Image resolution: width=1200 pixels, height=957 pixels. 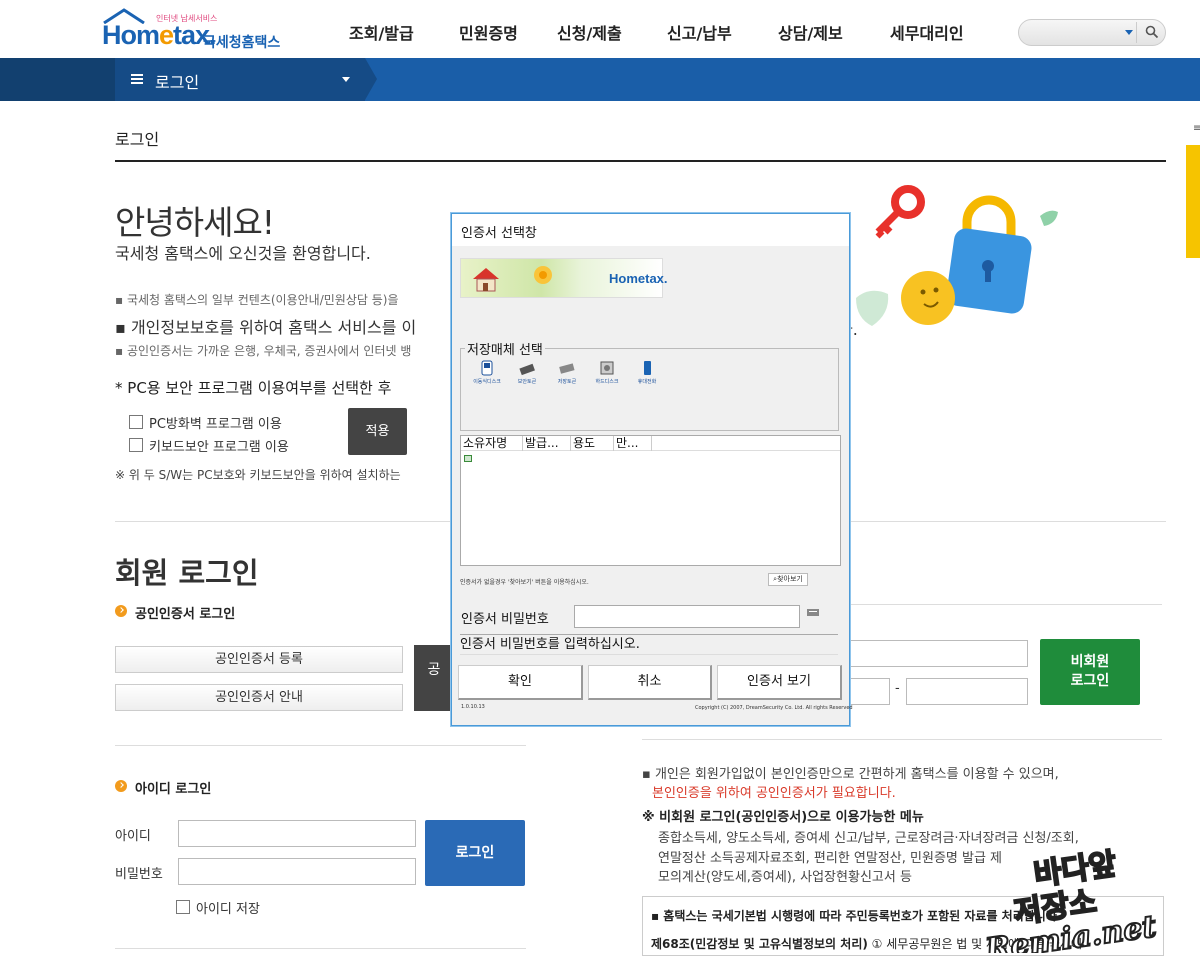 I want to click on nonmember-menu-3: 모의계산(양도세,증여세), 사업장현황신고서 등, so click(x=785, y=877).